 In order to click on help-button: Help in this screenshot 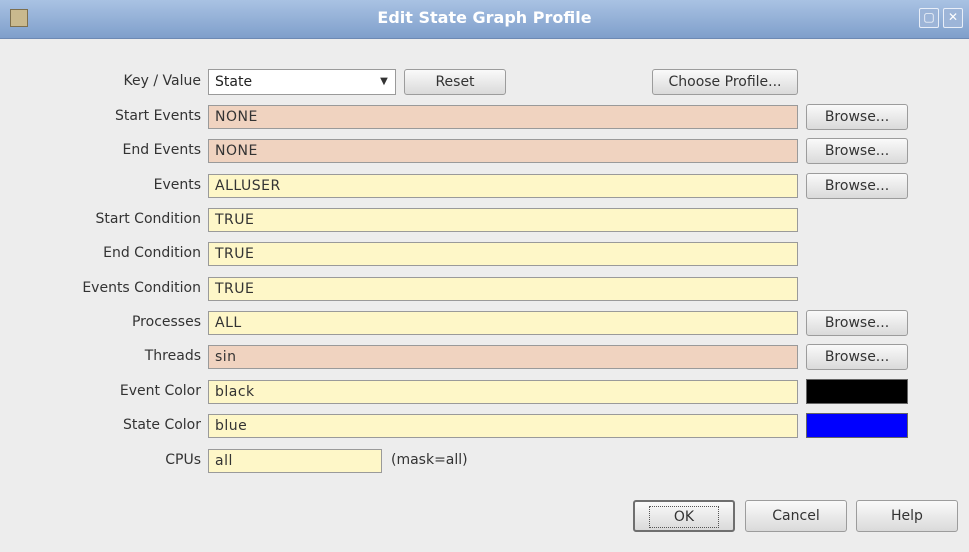, I will do `click(907, 516)`.